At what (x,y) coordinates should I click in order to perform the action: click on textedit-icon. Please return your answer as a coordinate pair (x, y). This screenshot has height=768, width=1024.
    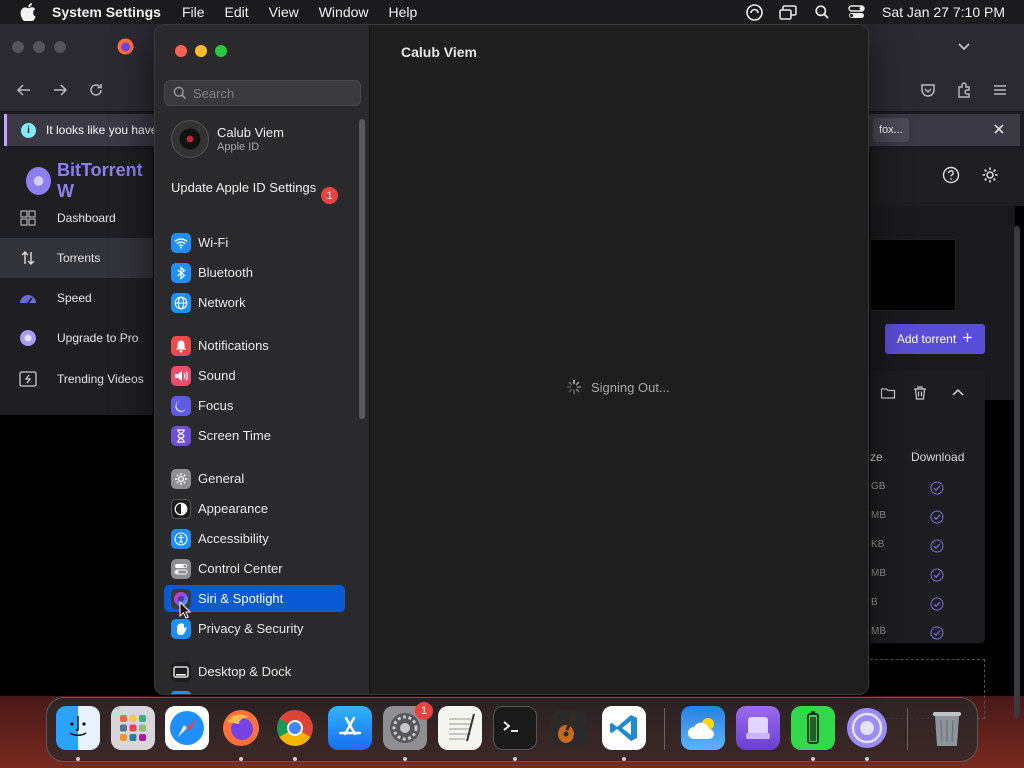
    Looking at the image, I should click on (460, 728).